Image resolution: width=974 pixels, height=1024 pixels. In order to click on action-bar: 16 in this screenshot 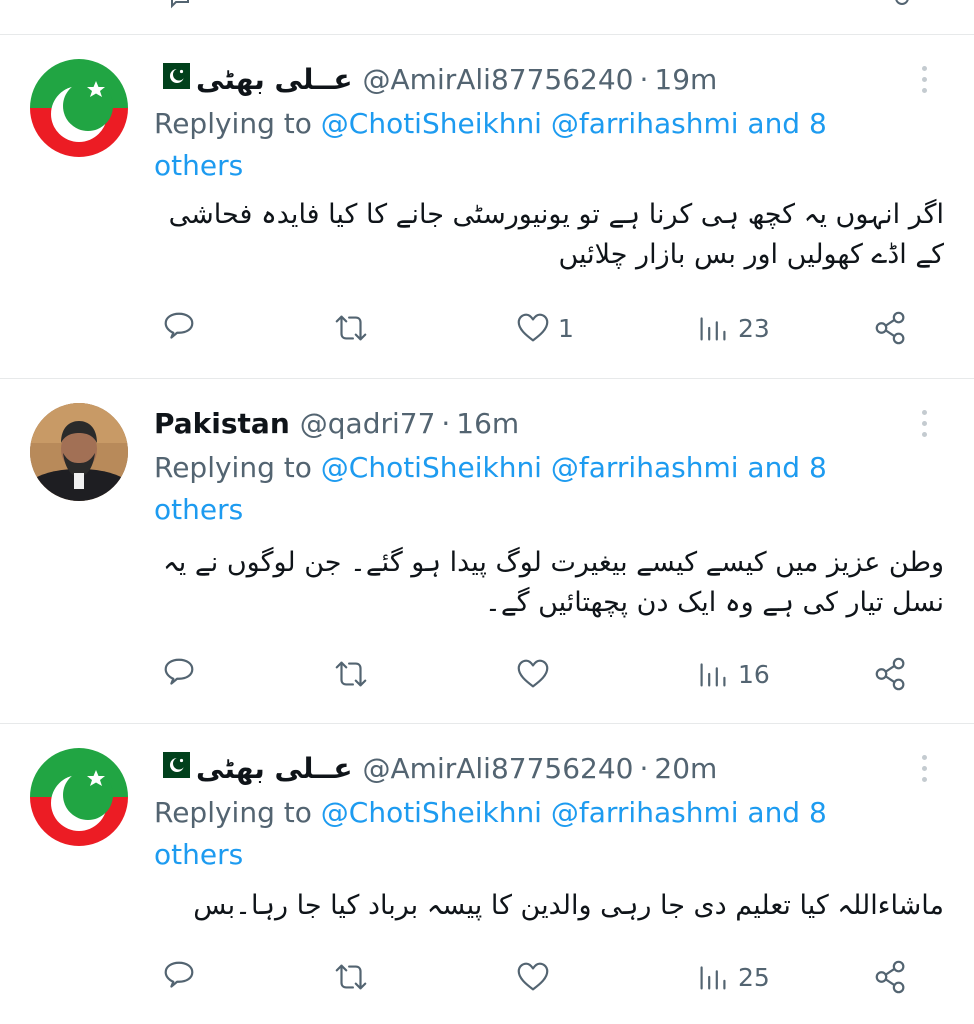, I will do `click(487, 674)`.